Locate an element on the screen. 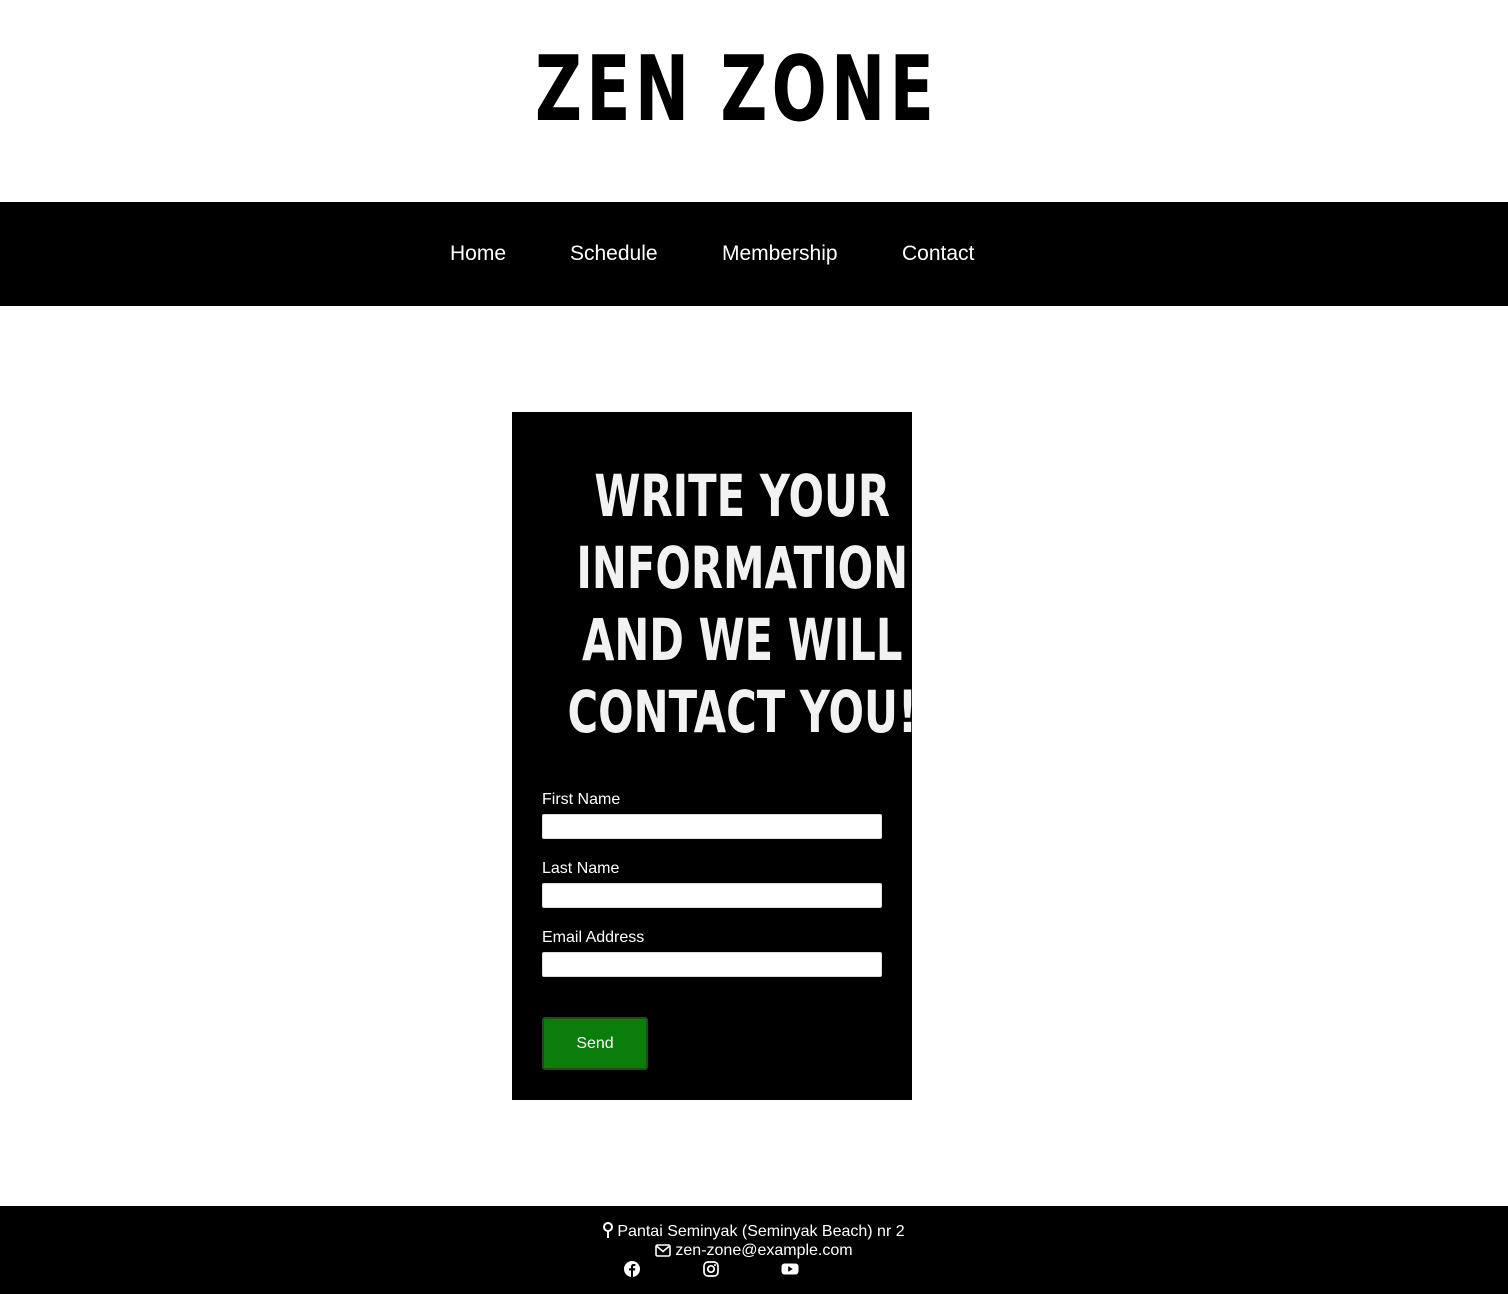 The height and width of the screenshot is (1294, 1508). send-button: Send is located at coordinates (595, 1043).